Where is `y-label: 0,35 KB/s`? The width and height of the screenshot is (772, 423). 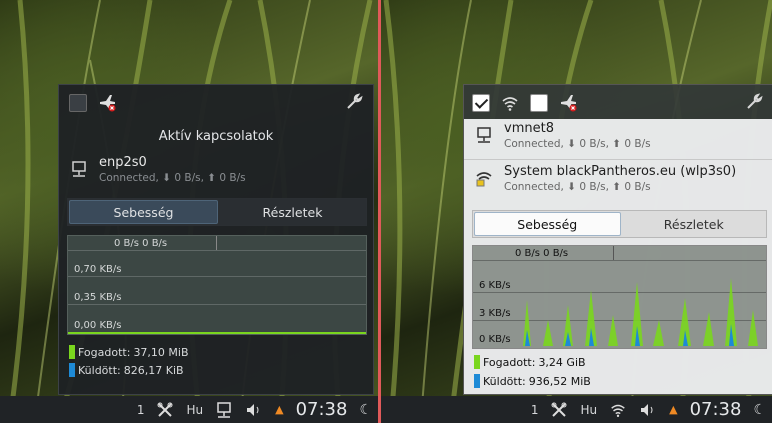 y-label: 0,35 KB/s is located at coordinates (98, 297).